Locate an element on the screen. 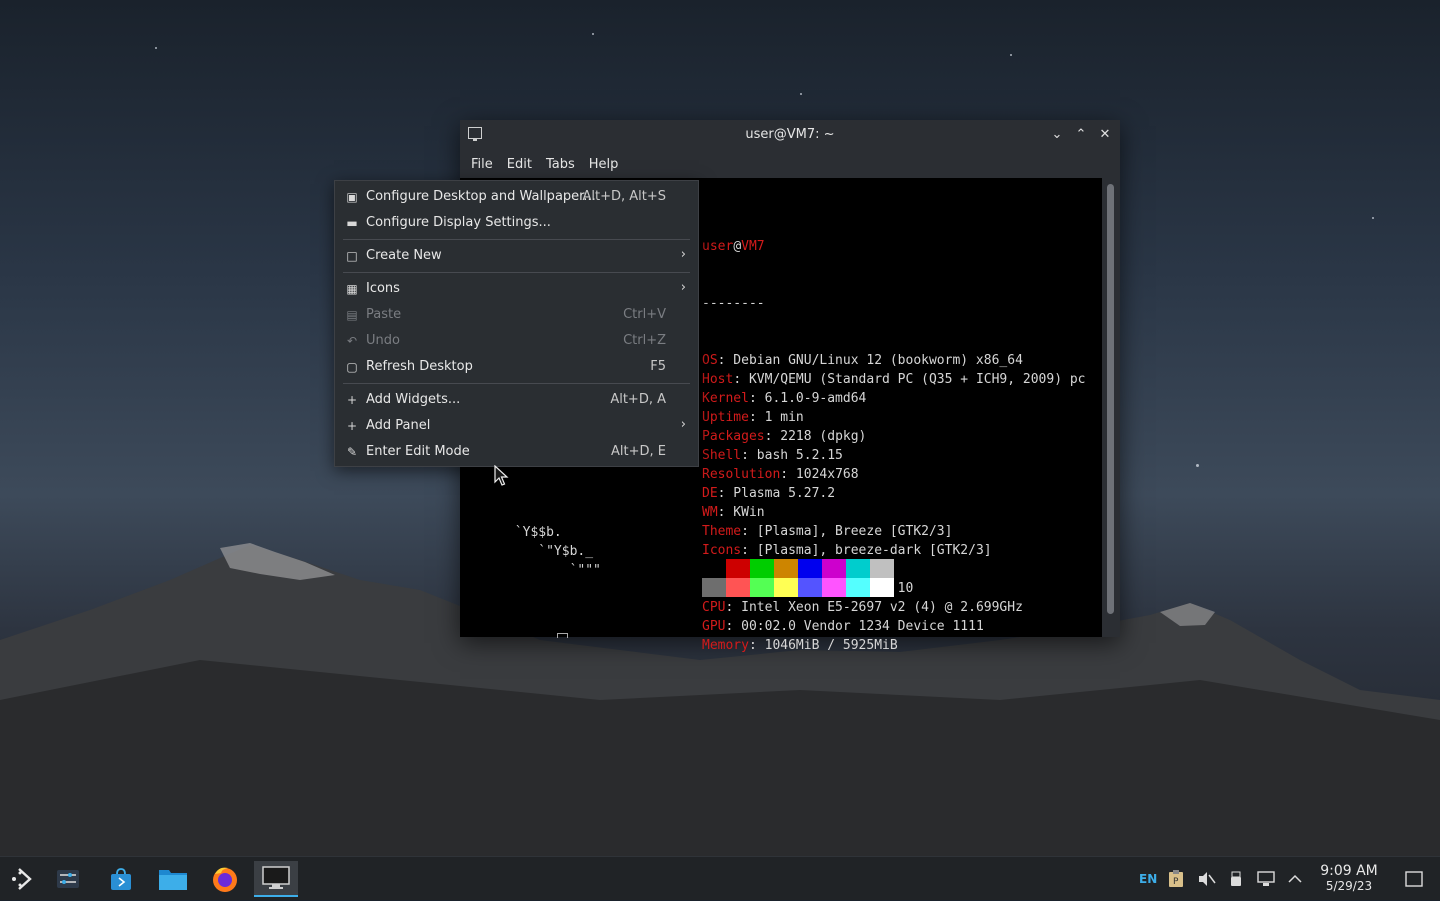  settings-sliders-icon is located at coordinates (68, 879).